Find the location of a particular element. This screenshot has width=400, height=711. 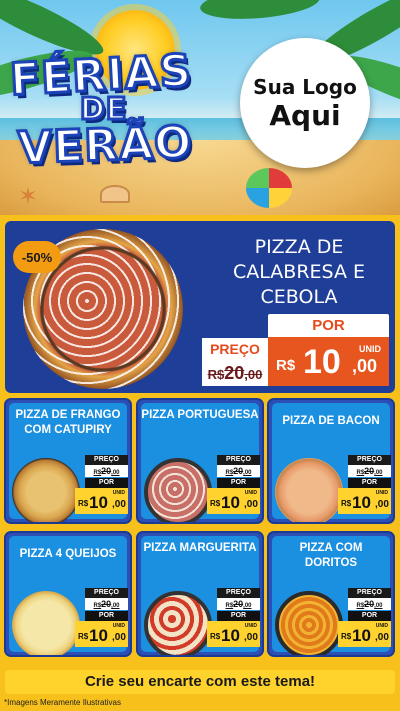

unit-label: UNID is located at coordinates (370, 349).